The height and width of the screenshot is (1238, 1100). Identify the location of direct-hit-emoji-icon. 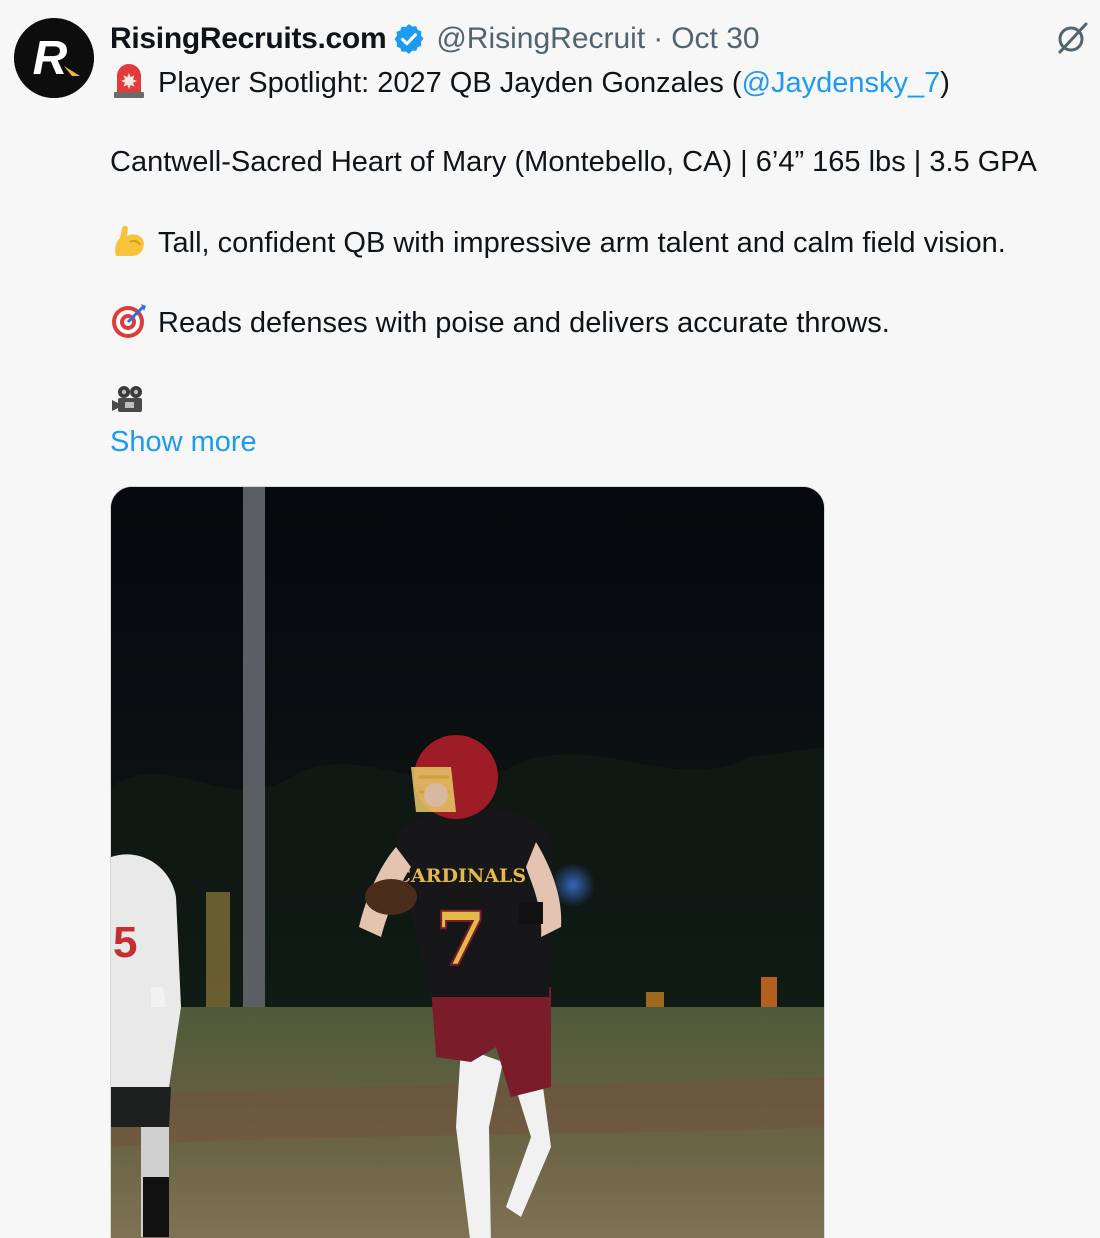
(129, 321).